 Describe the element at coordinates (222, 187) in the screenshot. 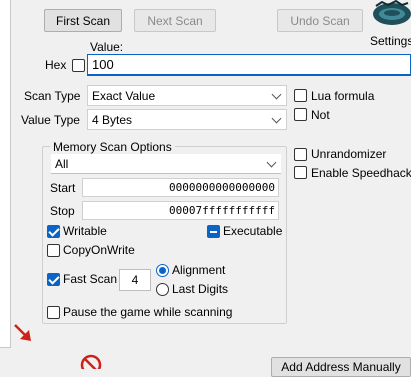

I see `start-address-value: 0000000000000000` at that location.